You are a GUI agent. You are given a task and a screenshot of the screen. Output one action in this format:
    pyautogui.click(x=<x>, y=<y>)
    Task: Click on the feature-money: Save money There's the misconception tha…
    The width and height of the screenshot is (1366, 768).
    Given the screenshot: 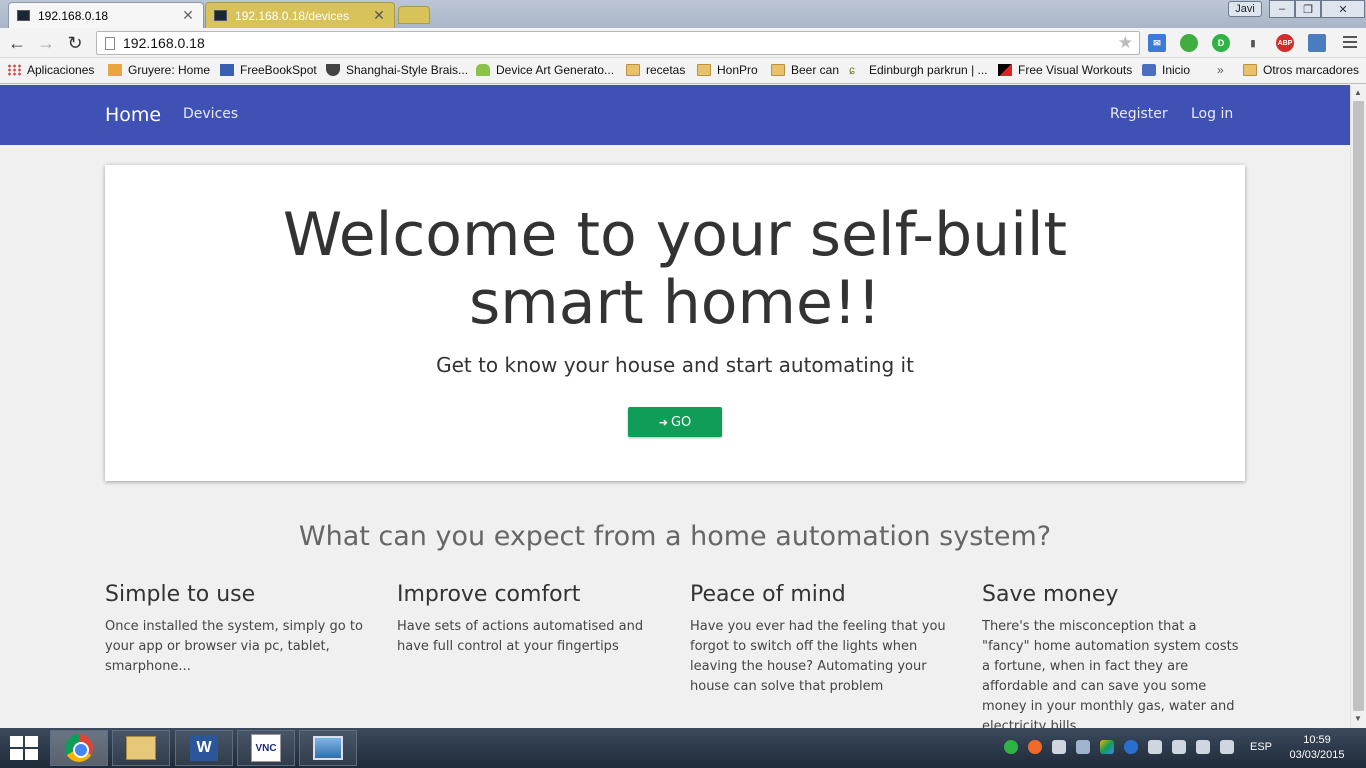 What is the action you would take?
    pyautogui.click(x=1113, y=655)
    